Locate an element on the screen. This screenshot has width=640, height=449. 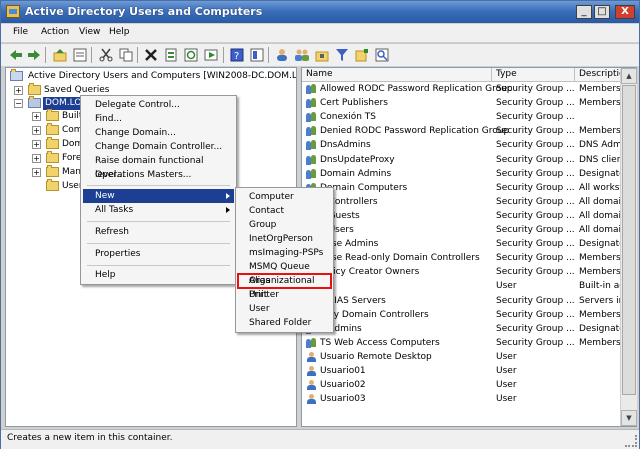
menu-item-help: Help is located at coordinates (158, 275).